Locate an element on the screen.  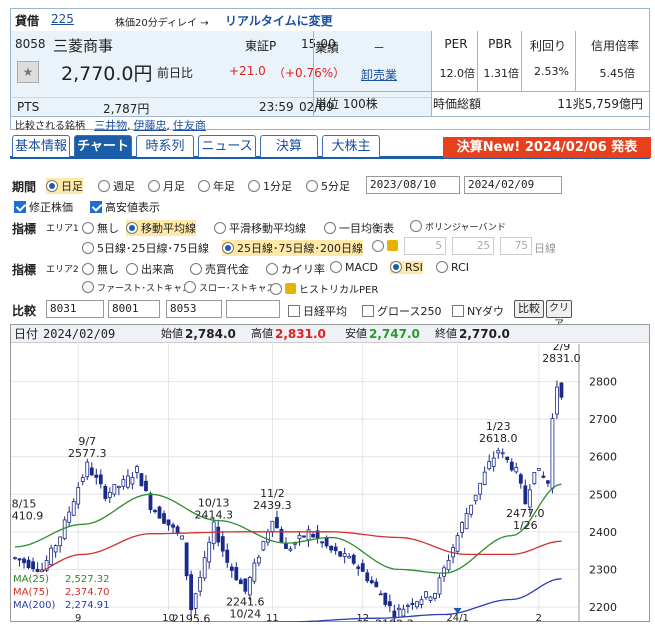
tab-news: ニュース is located at coordinates (227, 146).